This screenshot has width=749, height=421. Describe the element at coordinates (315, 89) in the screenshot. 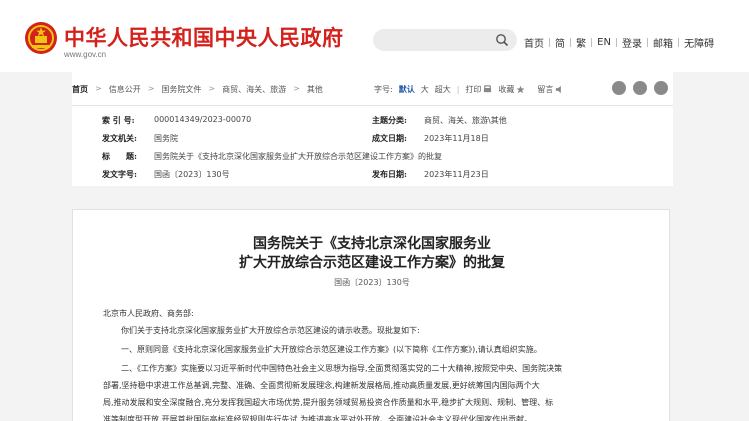

I see `breadcrumb-other: 其他` at that location.